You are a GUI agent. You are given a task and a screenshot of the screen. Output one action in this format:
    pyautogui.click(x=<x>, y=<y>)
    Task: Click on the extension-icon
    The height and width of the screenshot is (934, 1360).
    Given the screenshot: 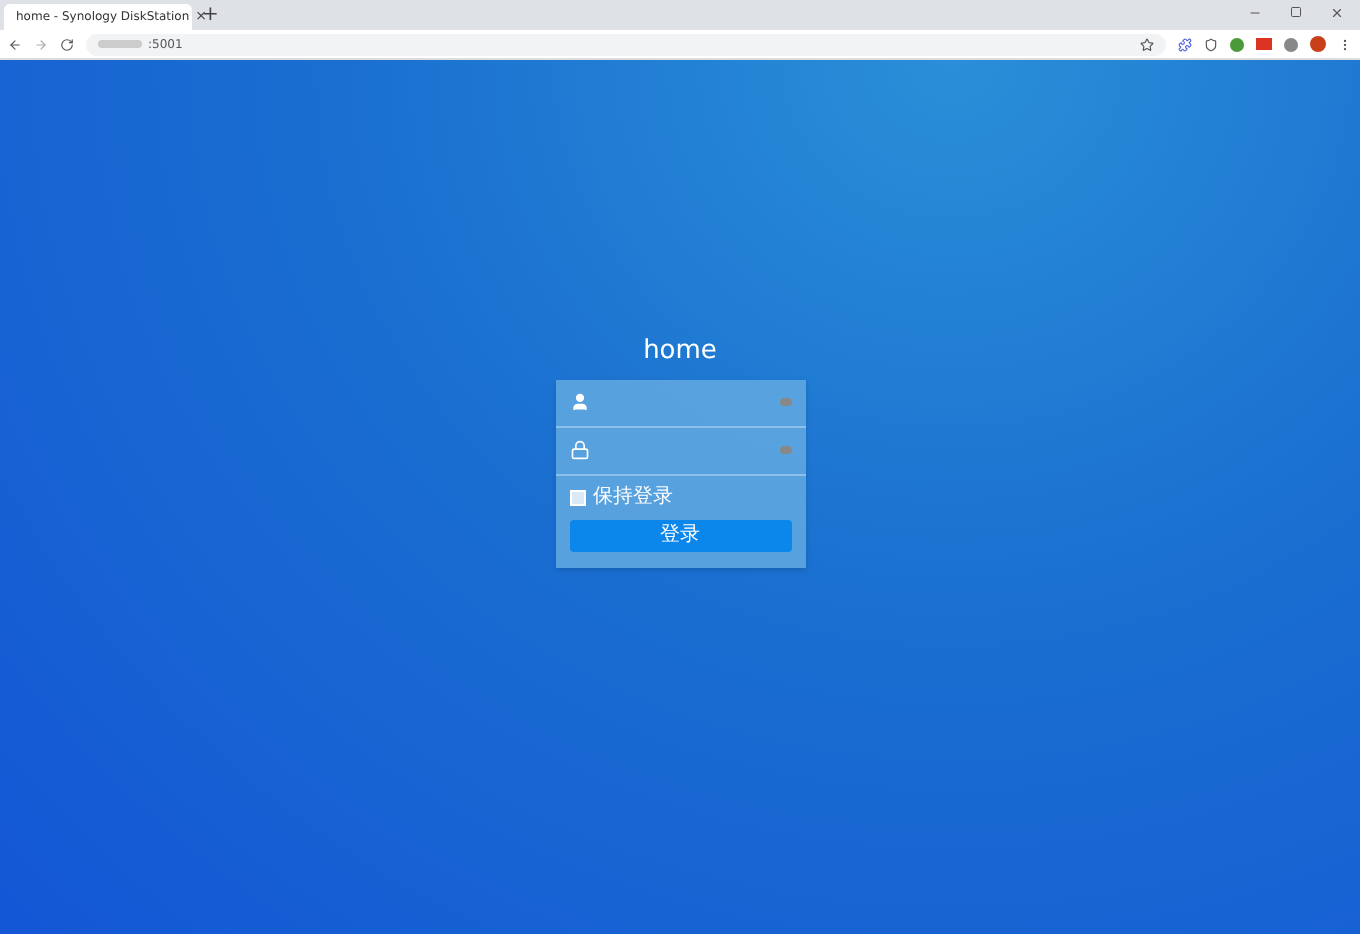 What is the action you would take?
    pyautogui.click(x=1185, y=44)
    